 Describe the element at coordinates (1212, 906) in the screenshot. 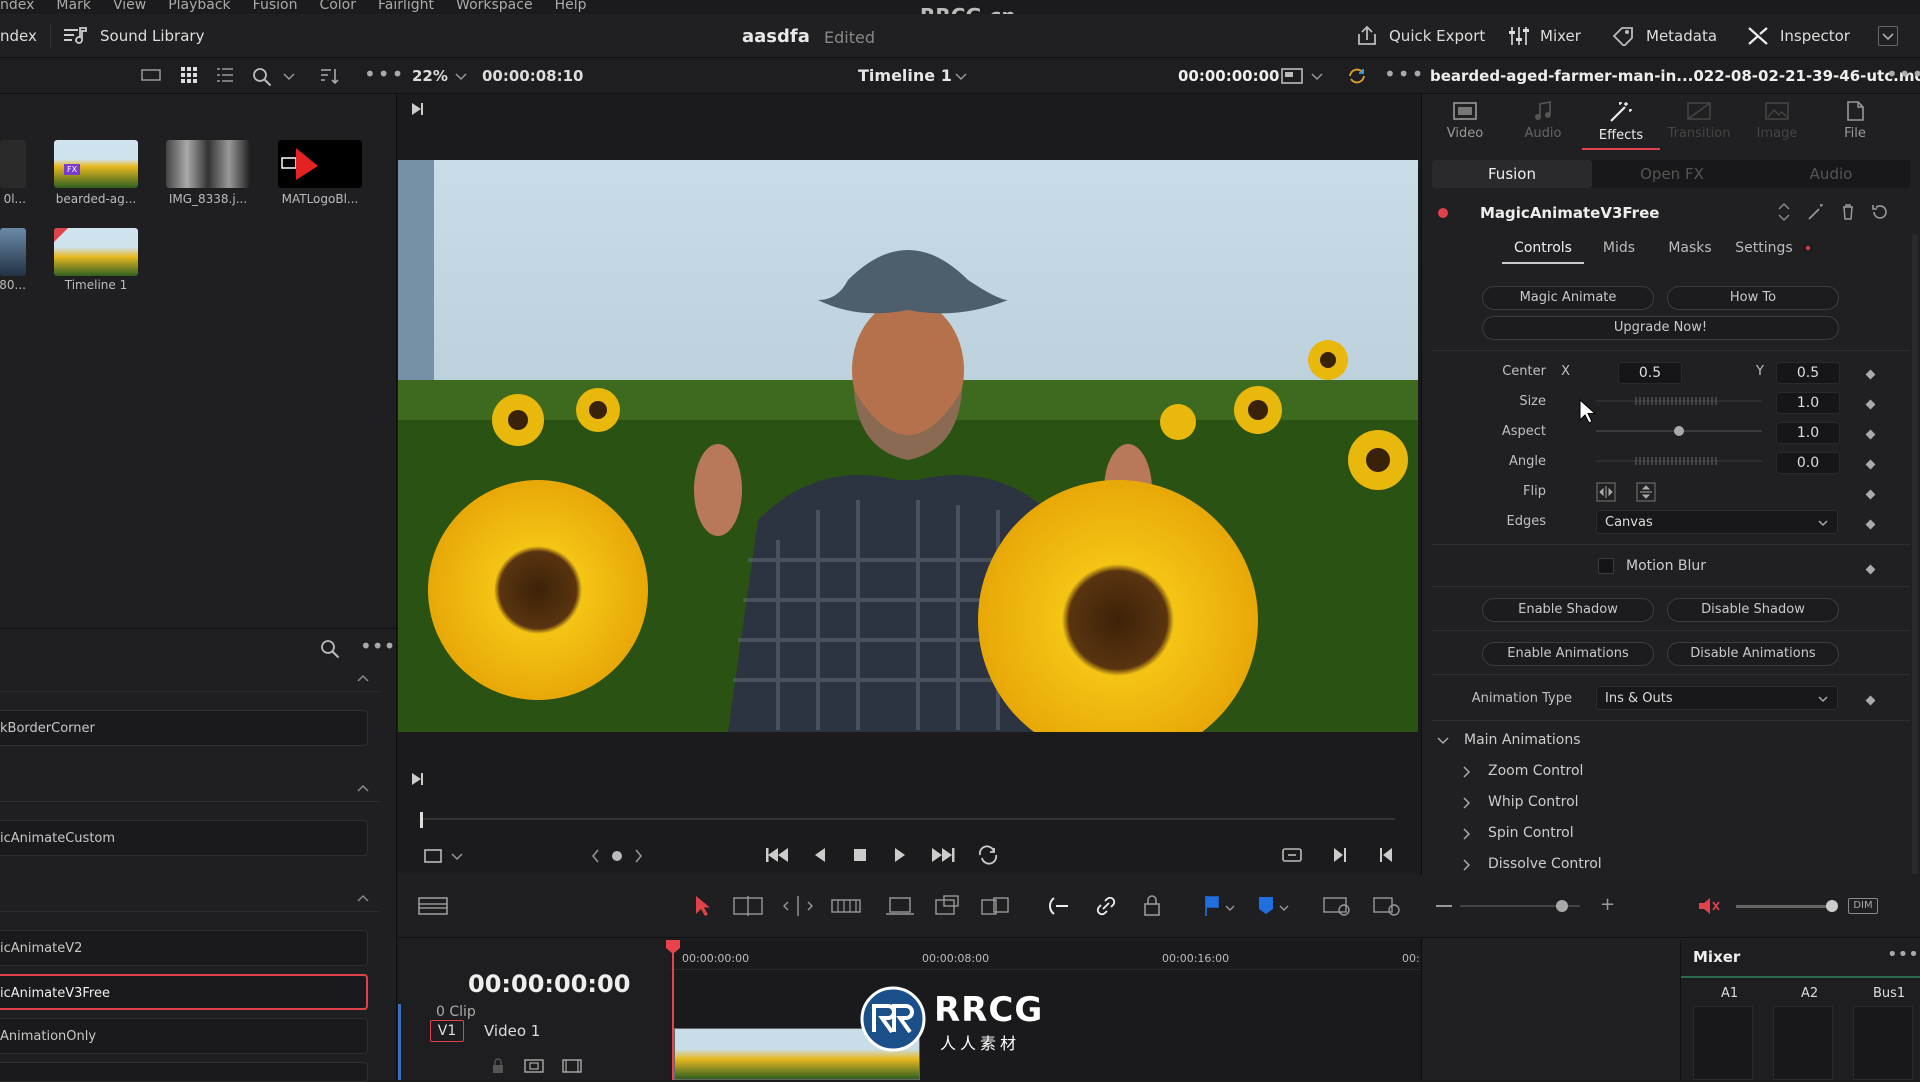

I see `flag-icon` at that location.